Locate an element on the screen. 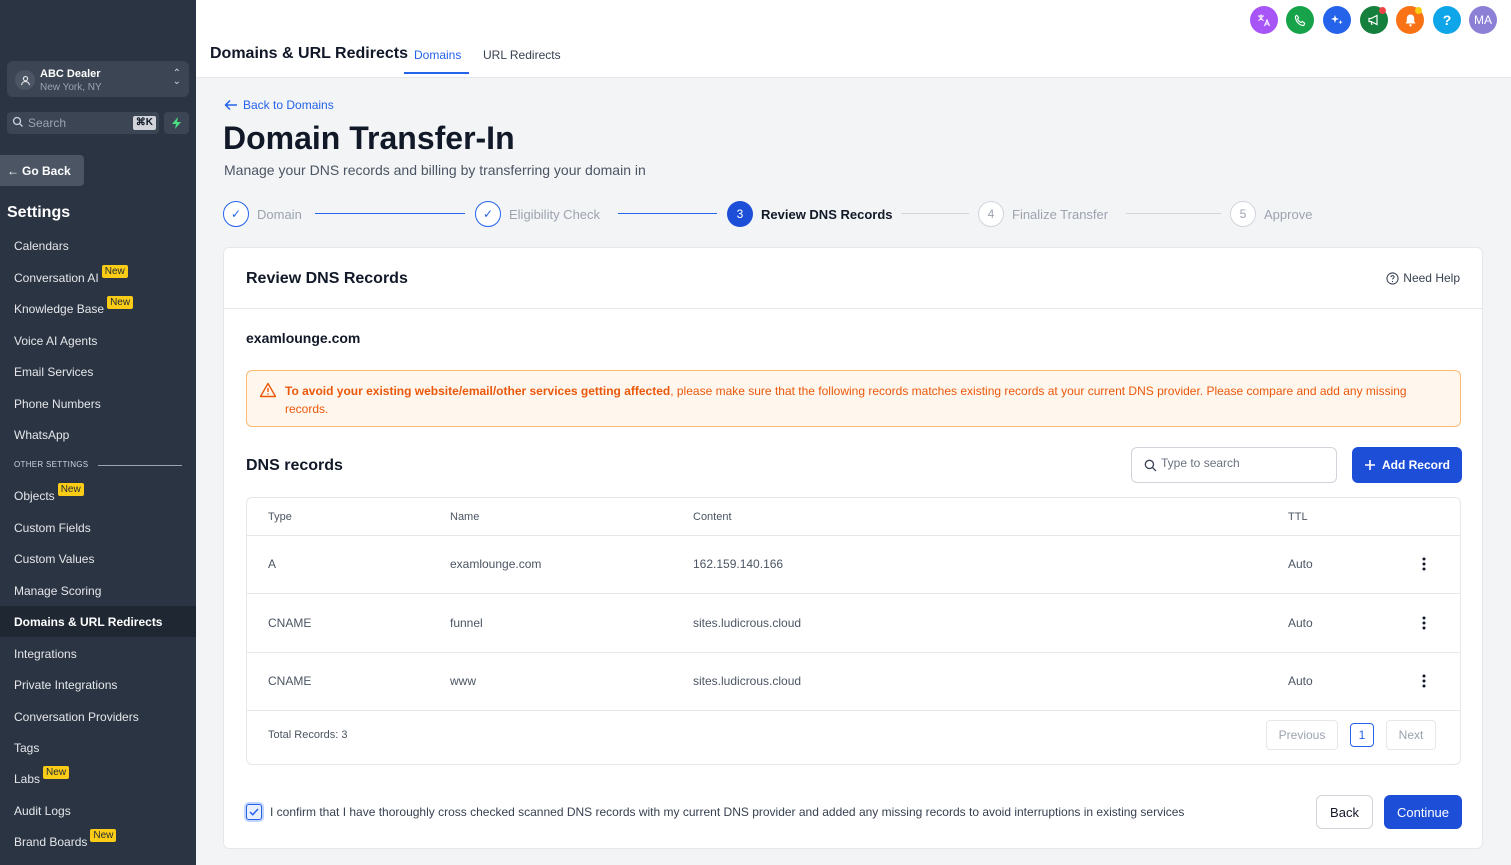 This screenshot has height=865, width=1511. tab-domains: Domains is located at coordinates (437, 55).